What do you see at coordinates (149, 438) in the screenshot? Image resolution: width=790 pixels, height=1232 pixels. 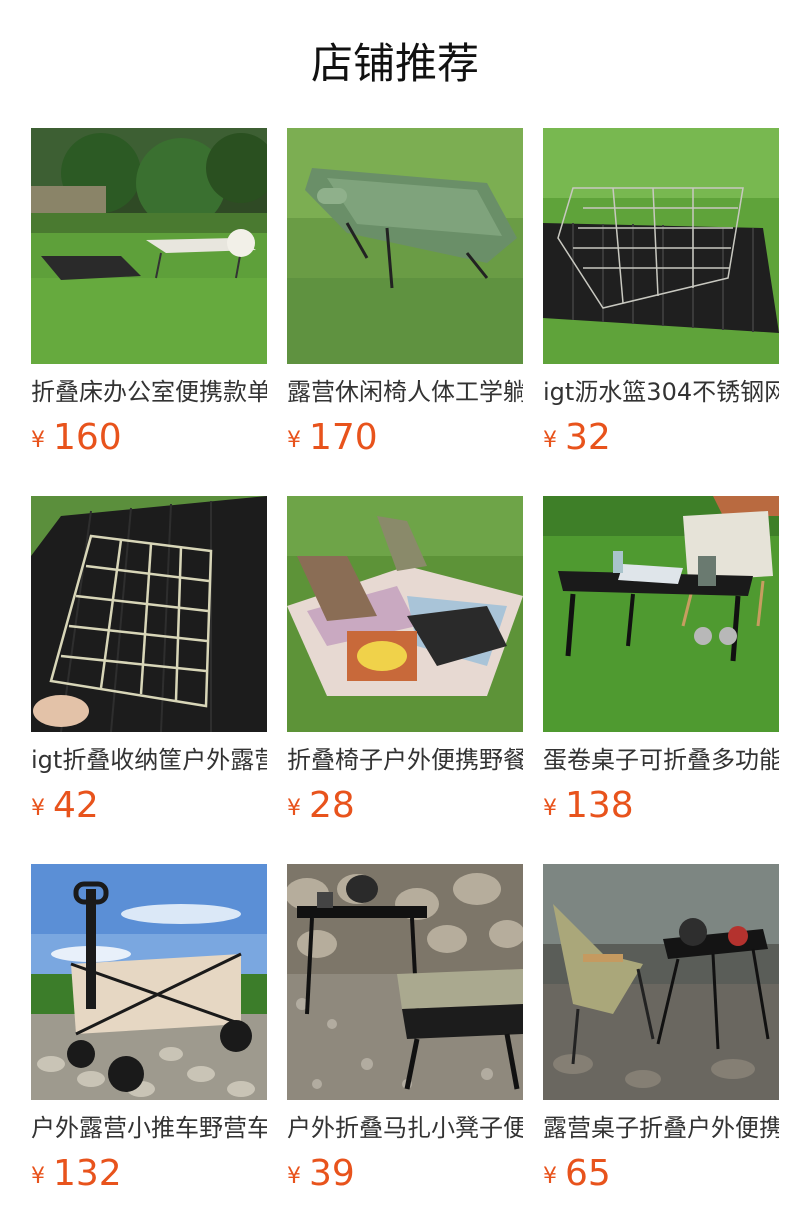 I see `product-price: ¥160` at bounding box center [149, 438].